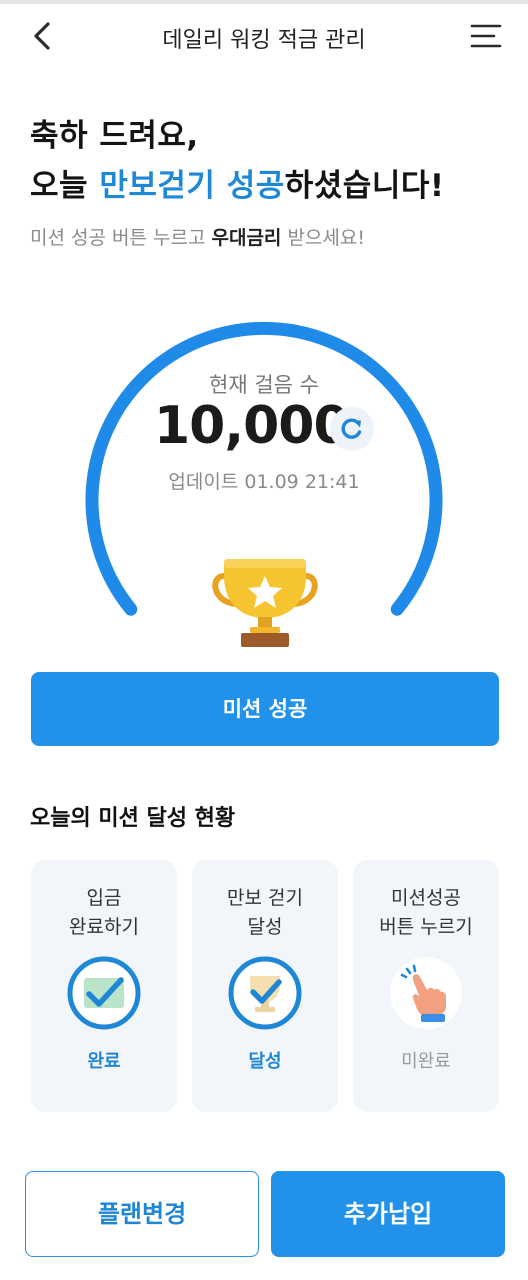 The height and width of the screenshot is (1280, 528). I want to click on mission-status-badge: 달성, so click(265, 1061).